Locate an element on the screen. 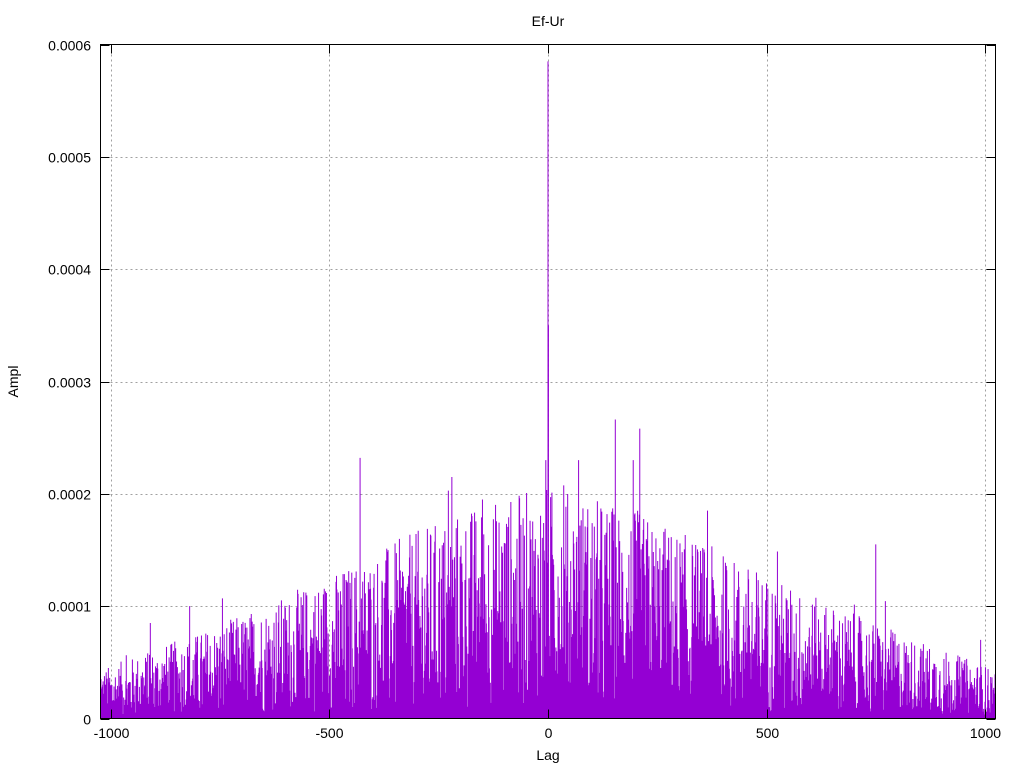 The height and width of the screenshot is (768, 1024). y-tick-label: 0 is located at coordinates (87, 720).